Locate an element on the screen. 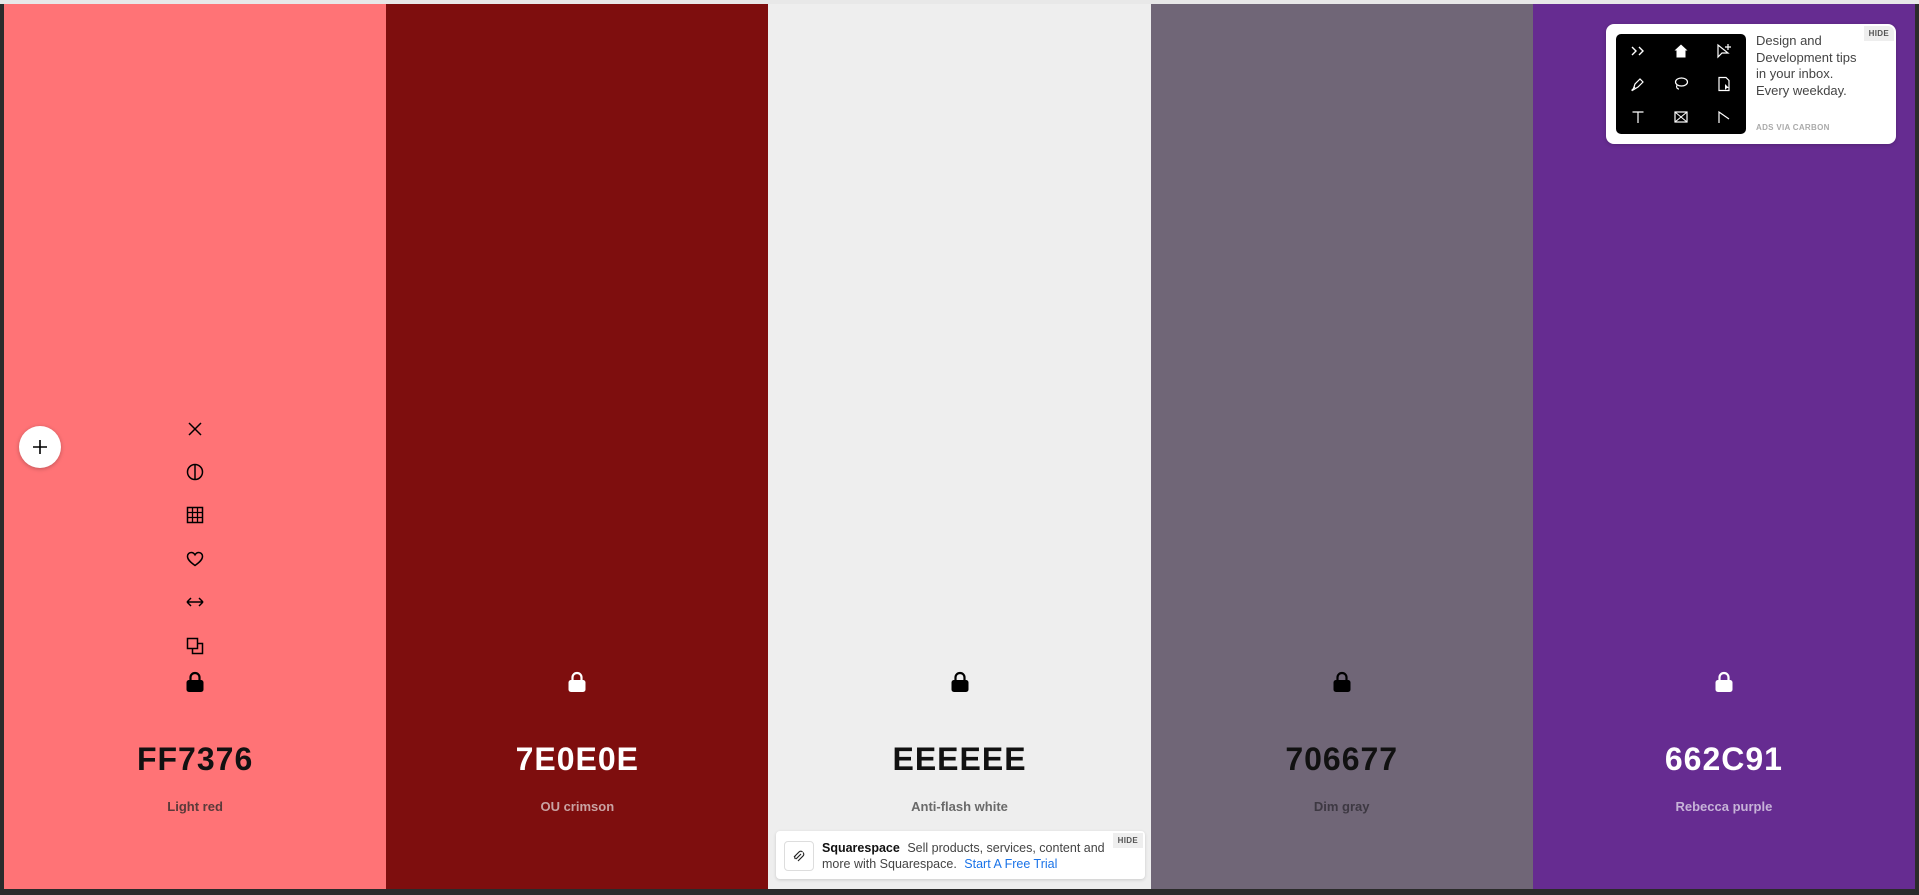 The height and width of the screenshot is (895, 1919). angle-tool-icon is located at coordinates (1724, 117).